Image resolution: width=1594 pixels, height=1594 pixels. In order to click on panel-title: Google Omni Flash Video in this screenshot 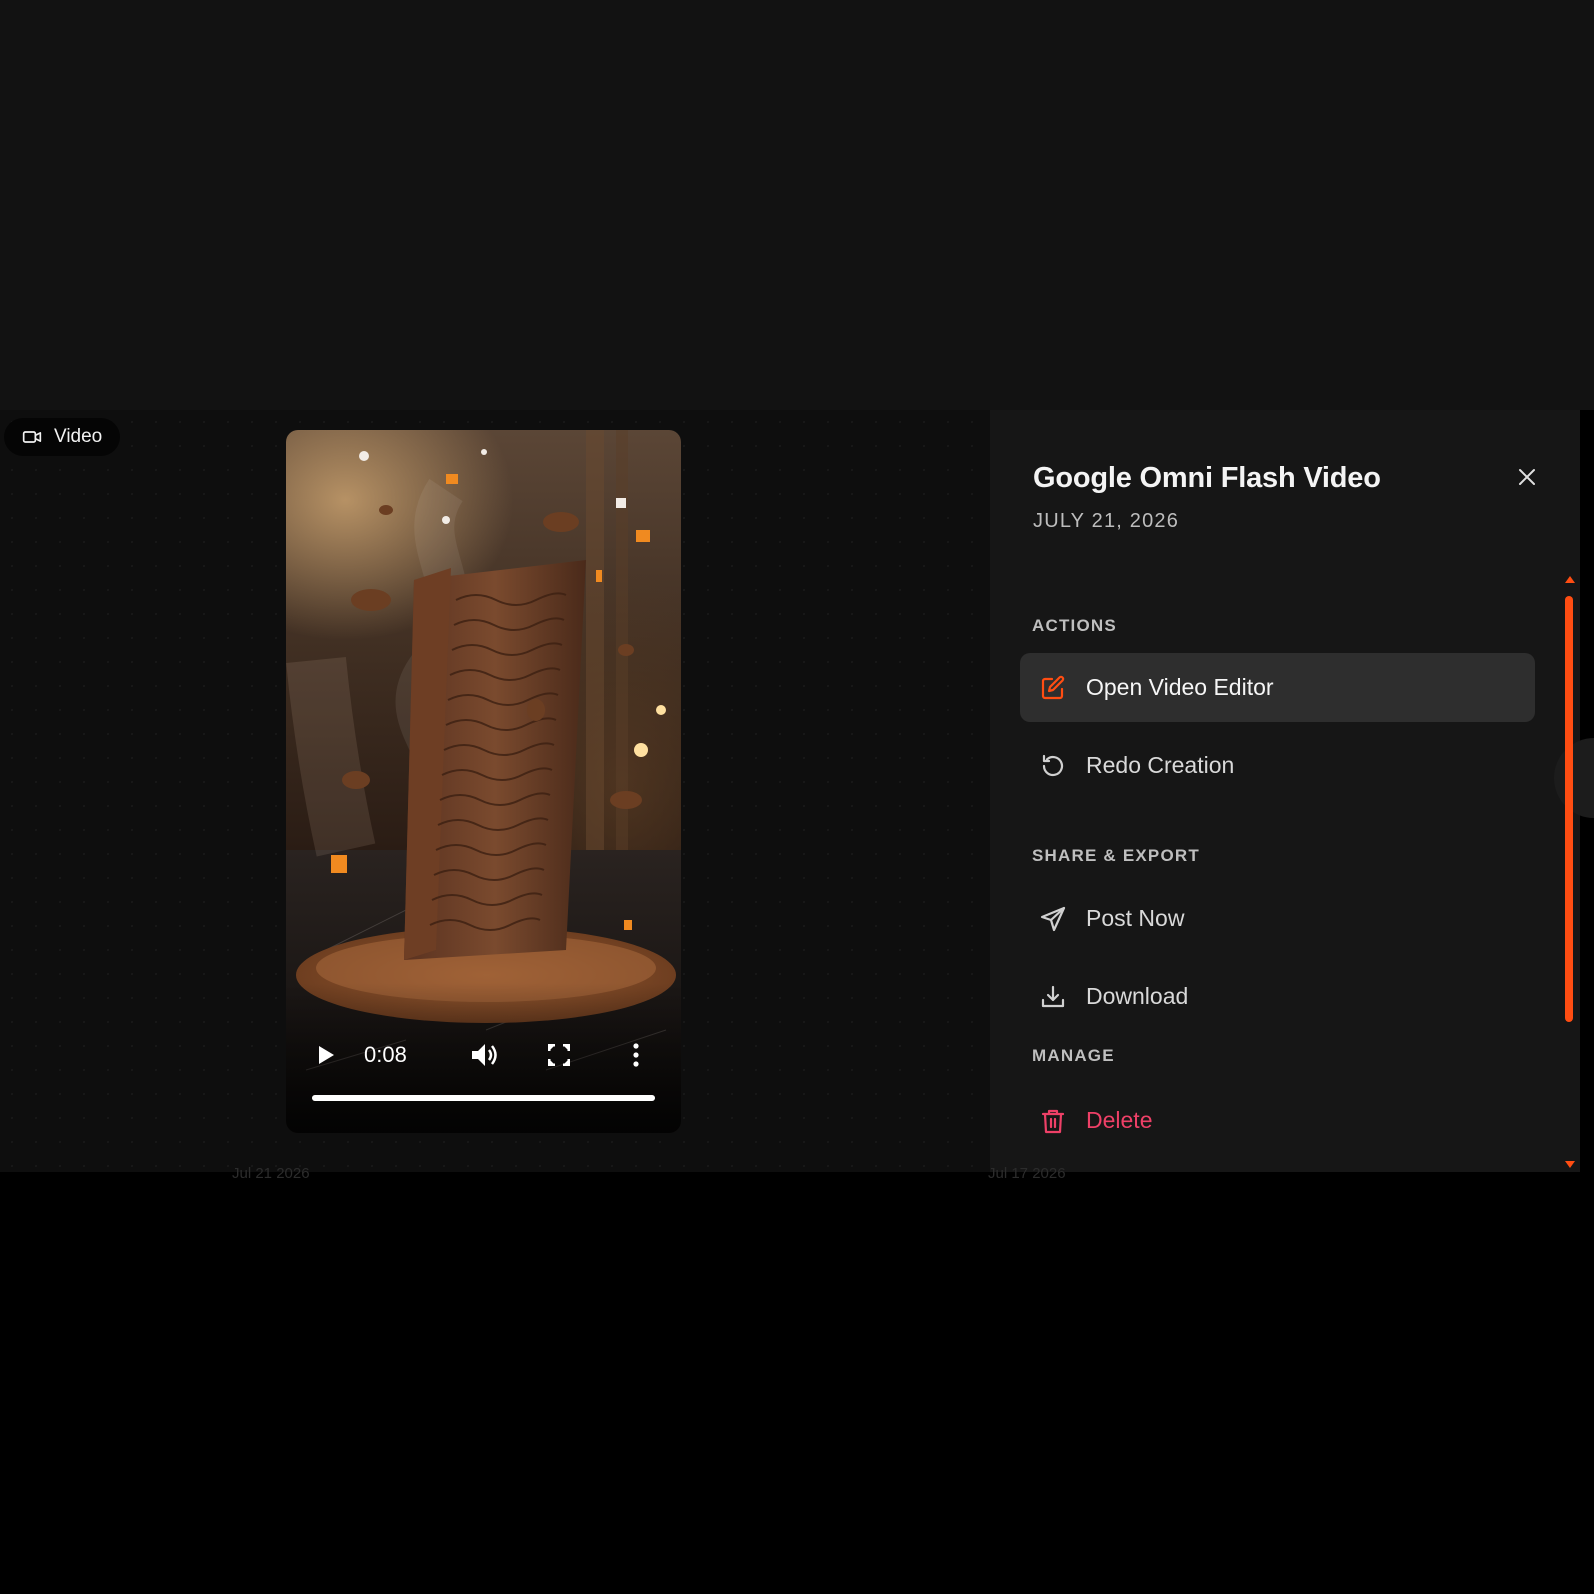, I will do `click(1207, 478)`.